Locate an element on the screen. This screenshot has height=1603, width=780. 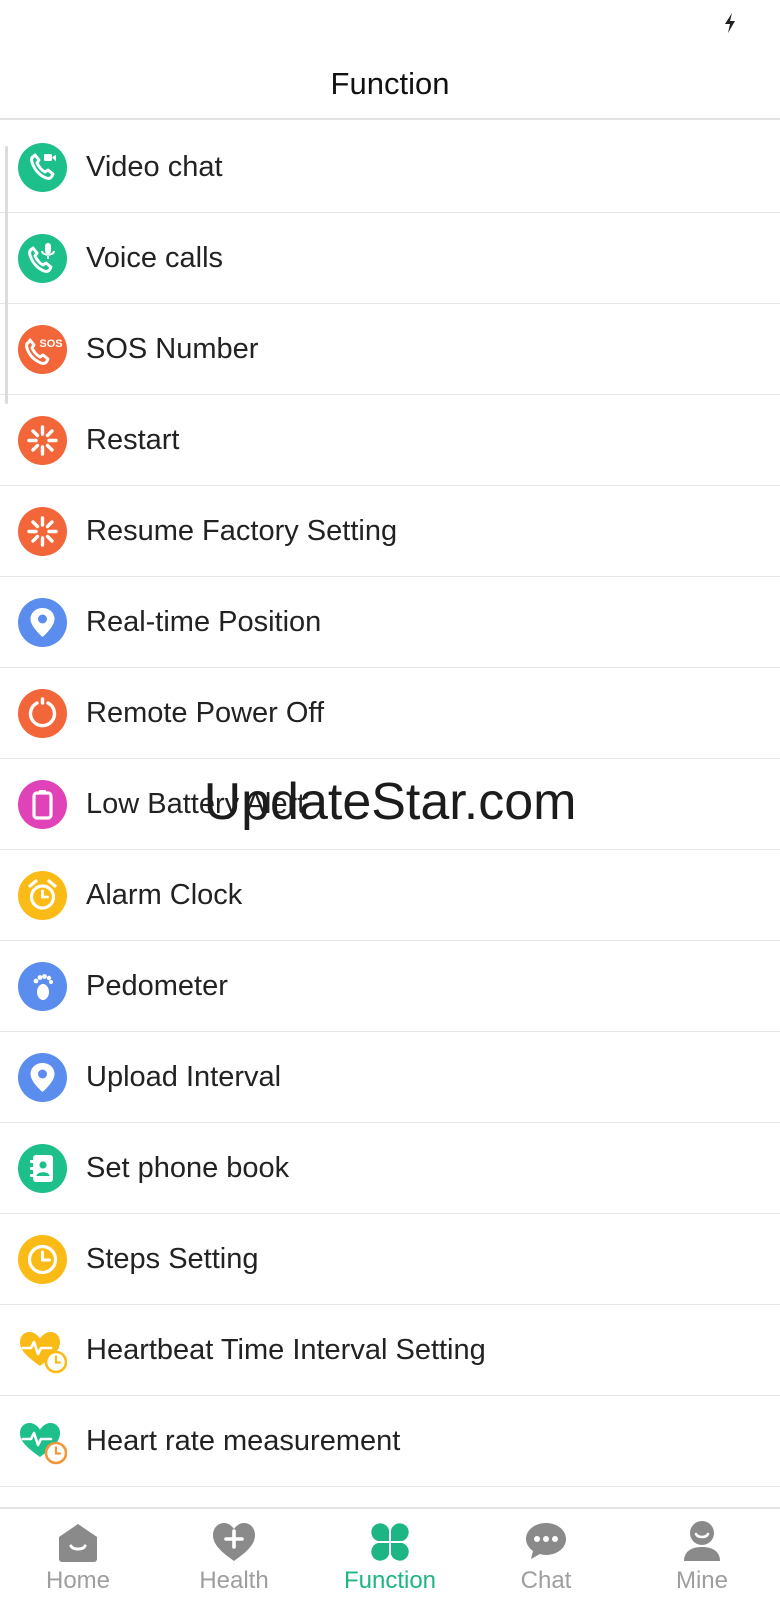
function-item-restart: Restart is located at coordinates (390, 440).